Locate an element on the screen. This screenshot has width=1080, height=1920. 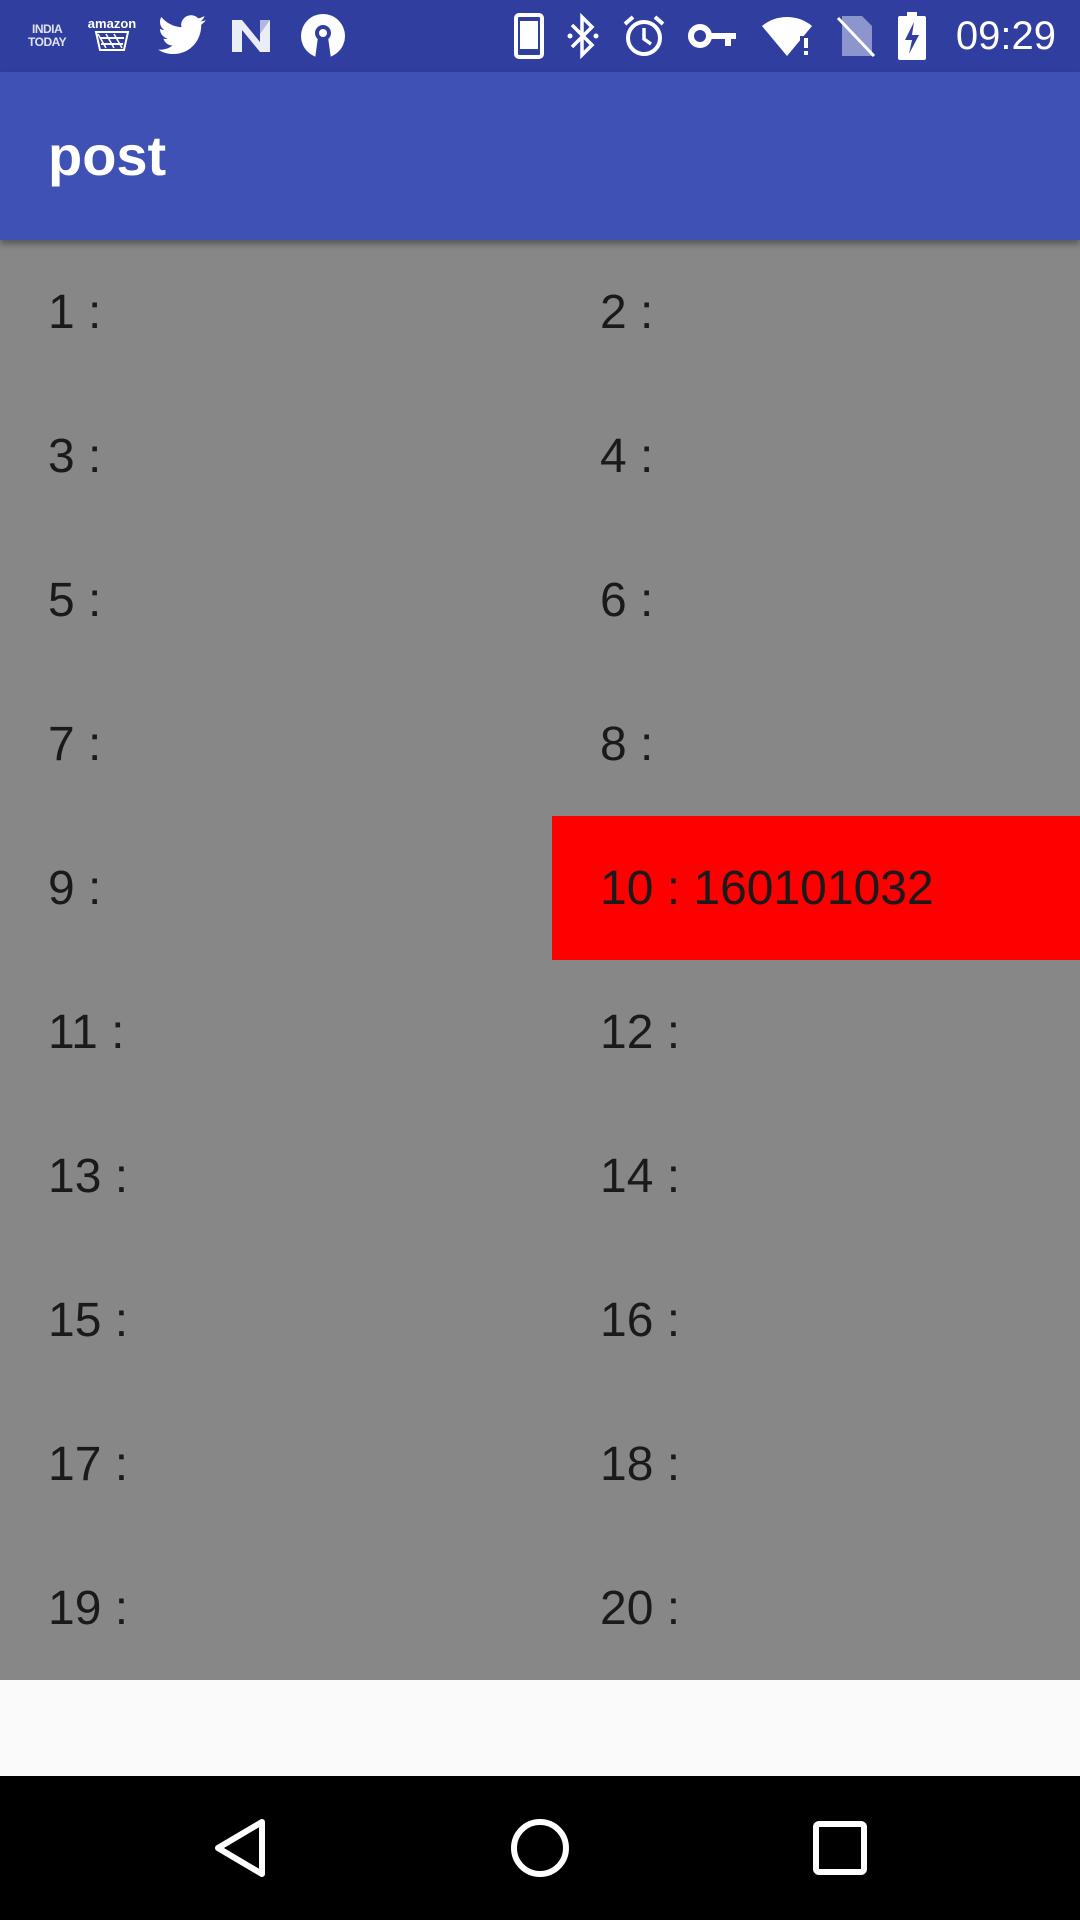
keyhole-icon is located at coordinates (323, 36).